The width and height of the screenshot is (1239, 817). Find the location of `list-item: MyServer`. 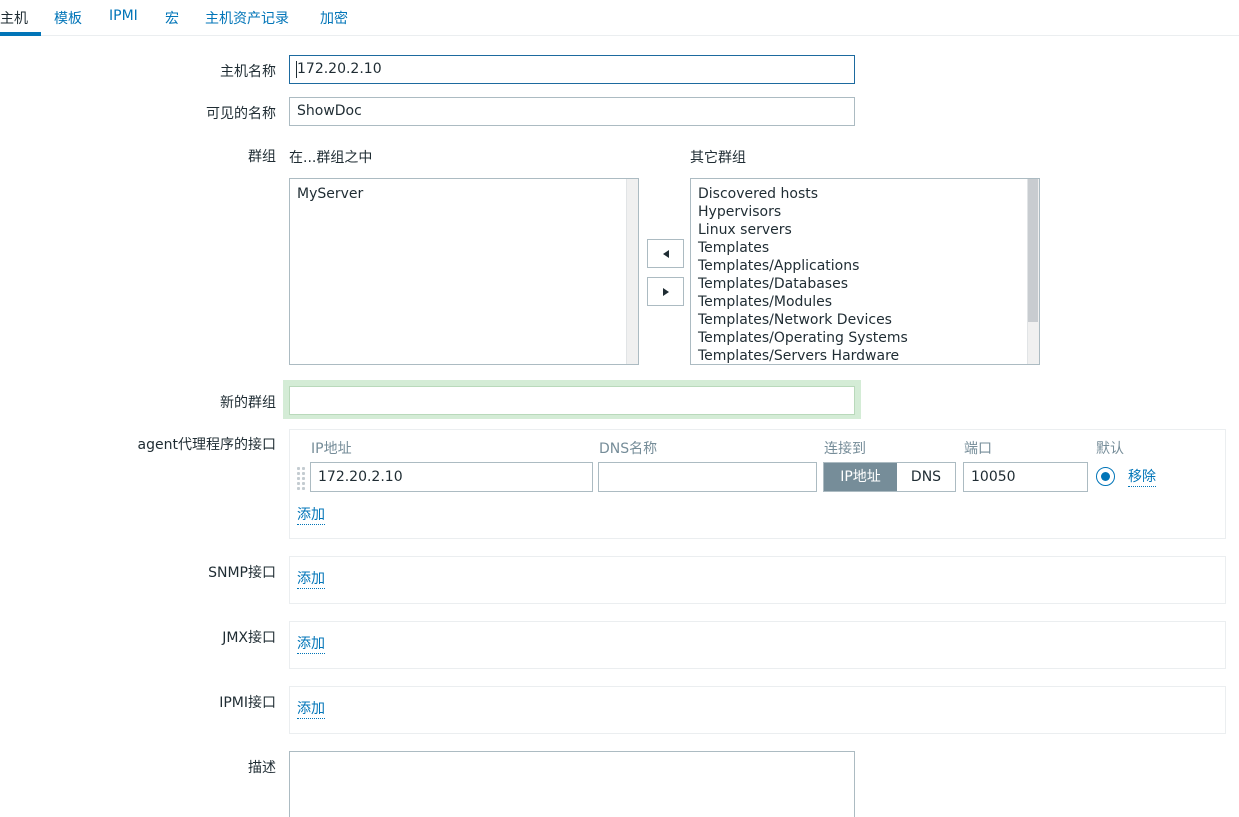

list-item: MyServer is located at coordinates (330, 194).